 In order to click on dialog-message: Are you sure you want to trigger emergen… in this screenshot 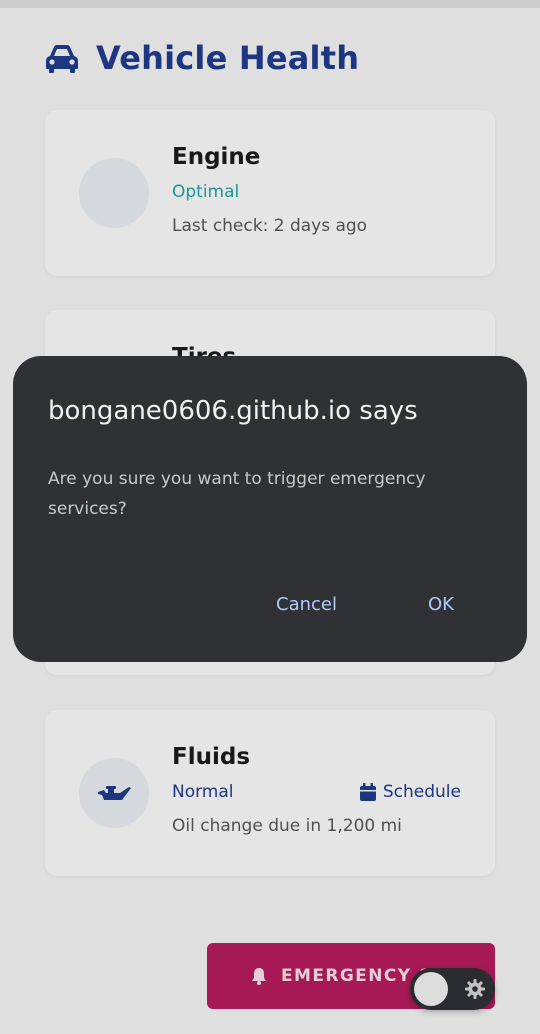, I will do `click(237, 494)`.